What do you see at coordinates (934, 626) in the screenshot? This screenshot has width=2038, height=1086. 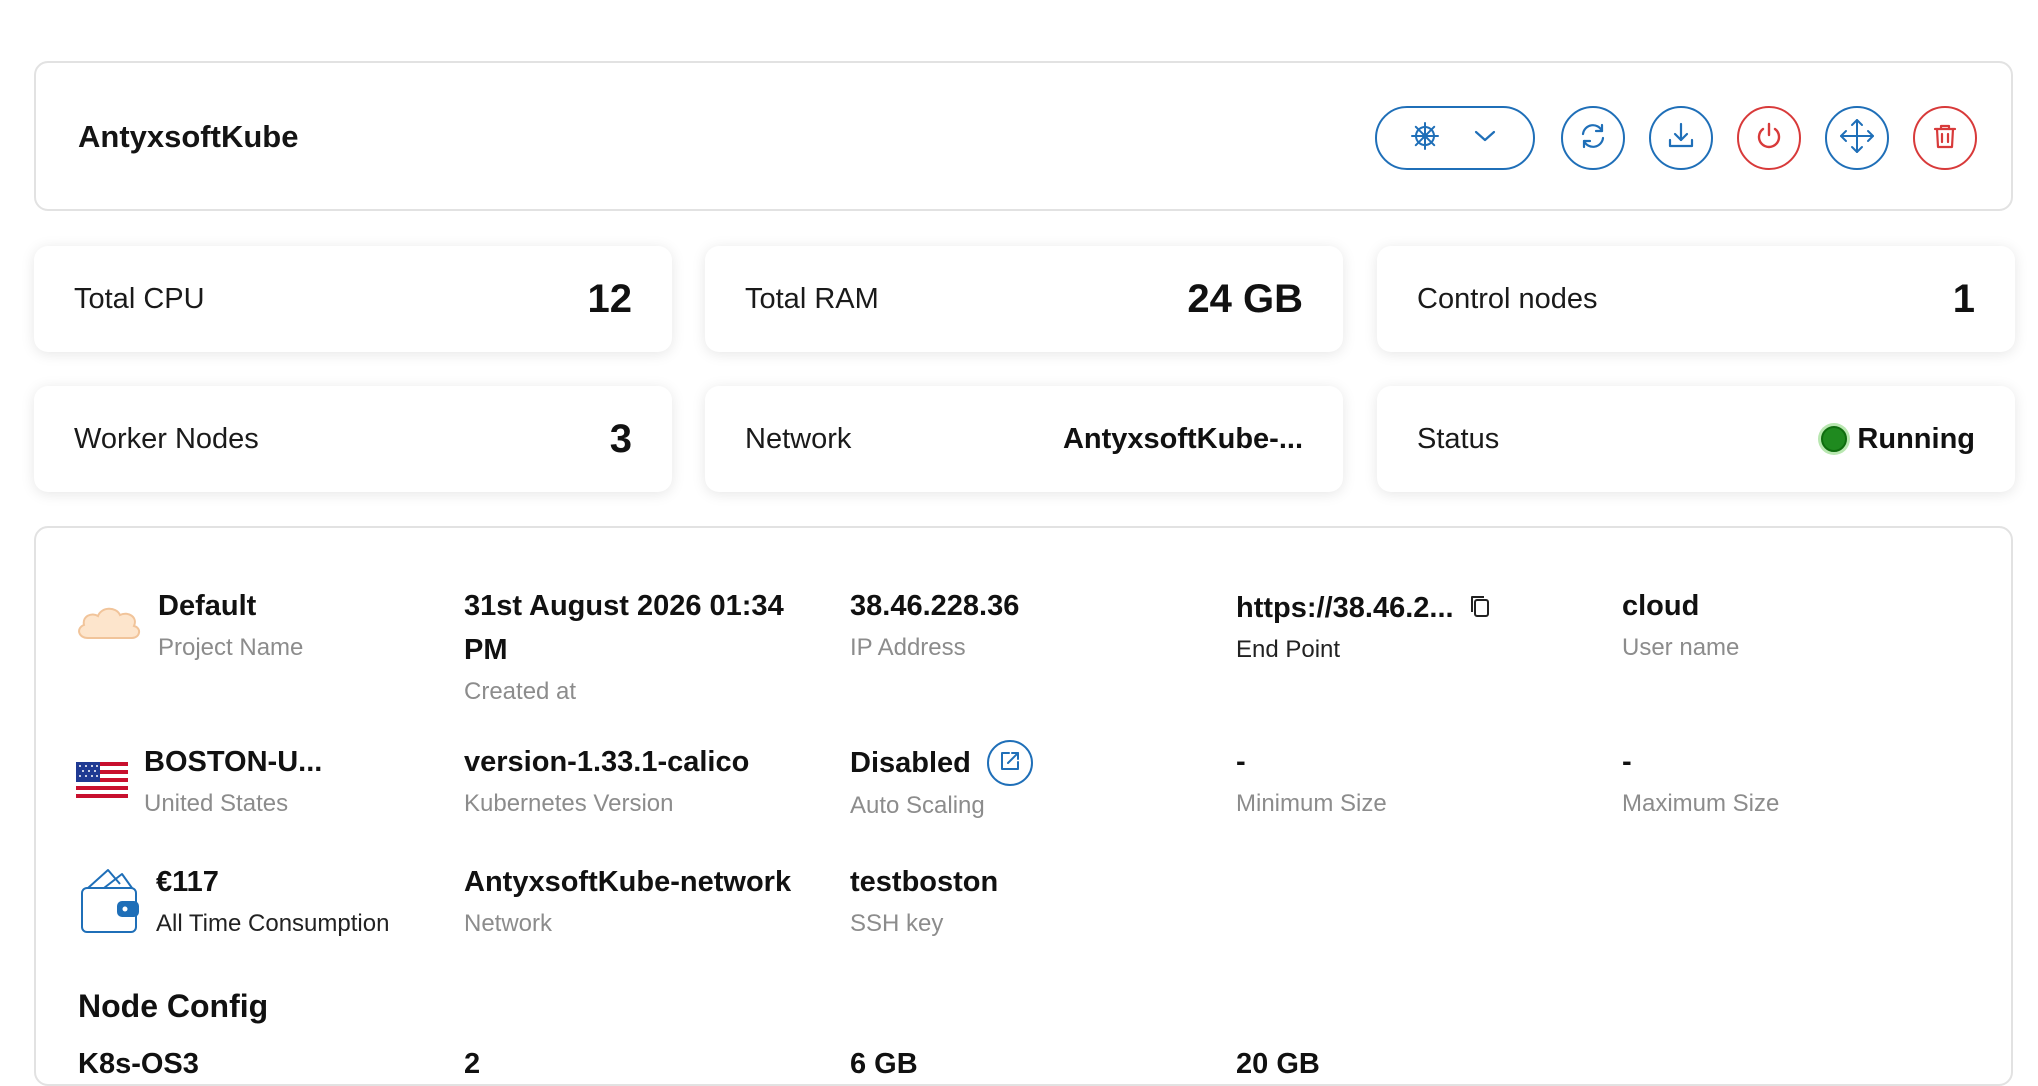 I see `ip-cell: 38.46.228.36 IP Address` at bounding box center [934, 626].